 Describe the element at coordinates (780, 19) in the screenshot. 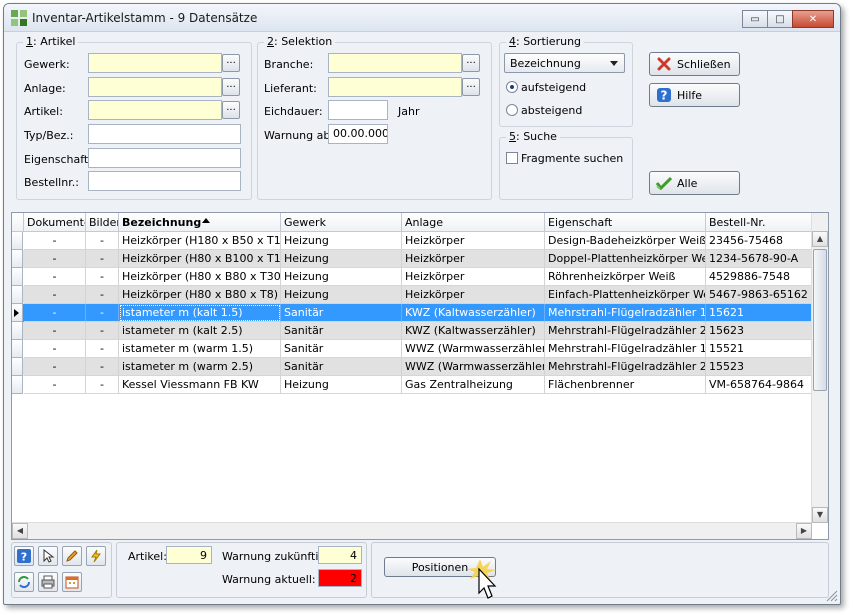

I see `maximize-button: □` at that location.